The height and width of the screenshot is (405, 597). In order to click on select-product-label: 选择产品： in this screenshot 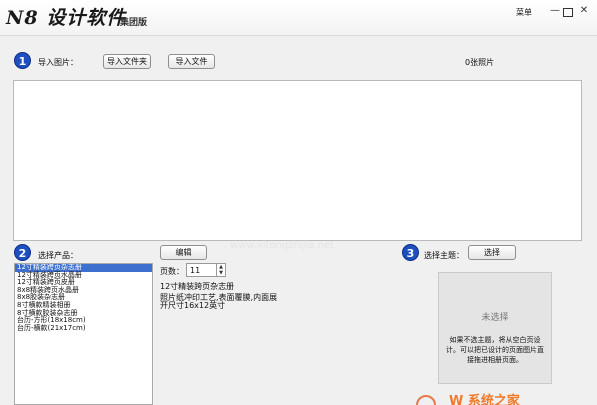, I will do `click(58, 255)`.